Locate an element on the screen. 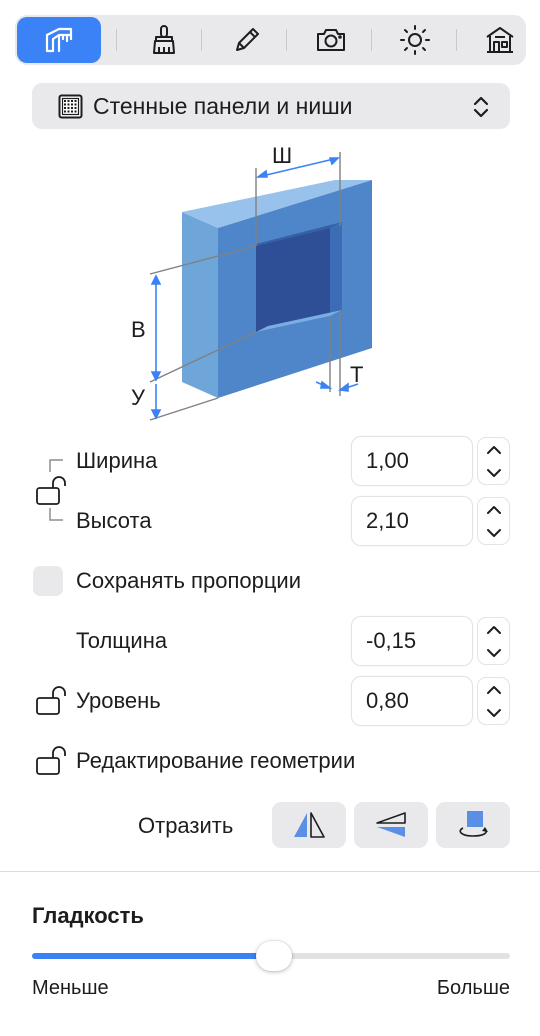  mirror-vertical-icon is located at coordinates (391, 824).